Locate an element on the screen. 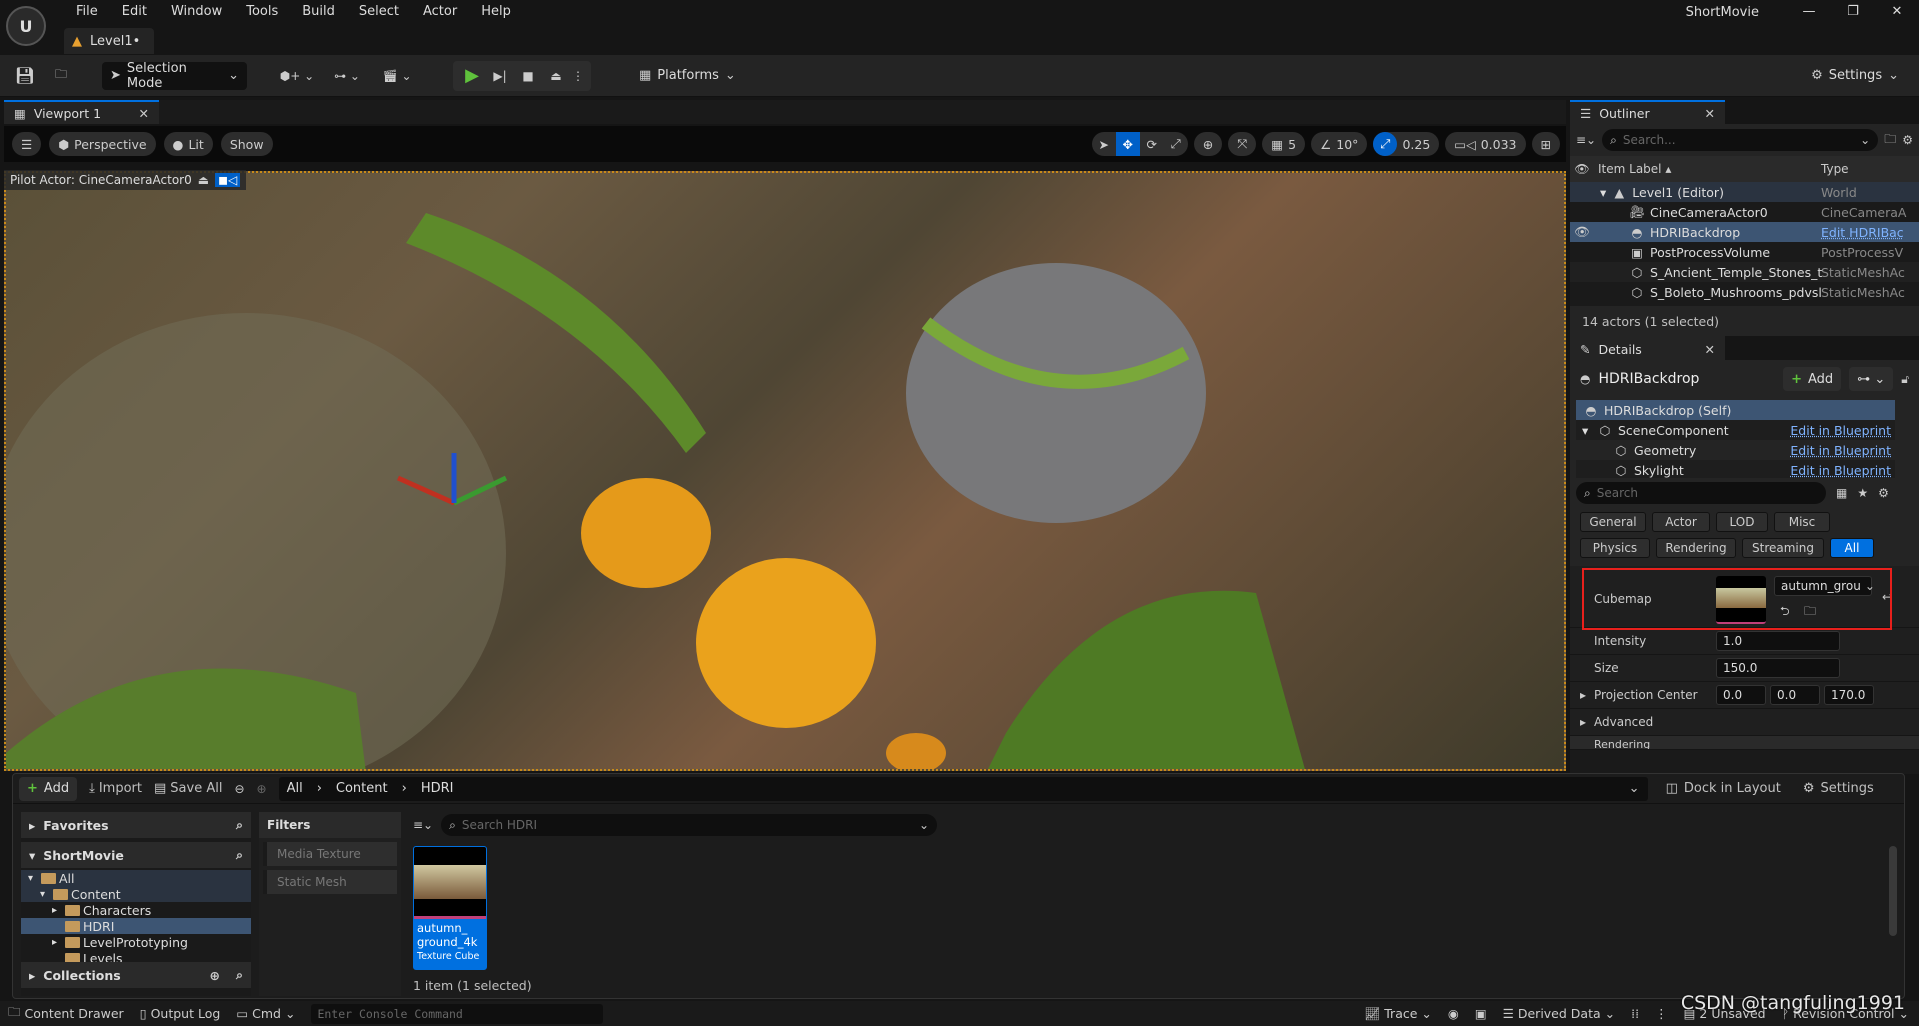 The height and width of the screenshot is (1026, 1919). selection-mode-dropdown: ➤ Selection Mode ⌄ is located at coordinates (174, 76).